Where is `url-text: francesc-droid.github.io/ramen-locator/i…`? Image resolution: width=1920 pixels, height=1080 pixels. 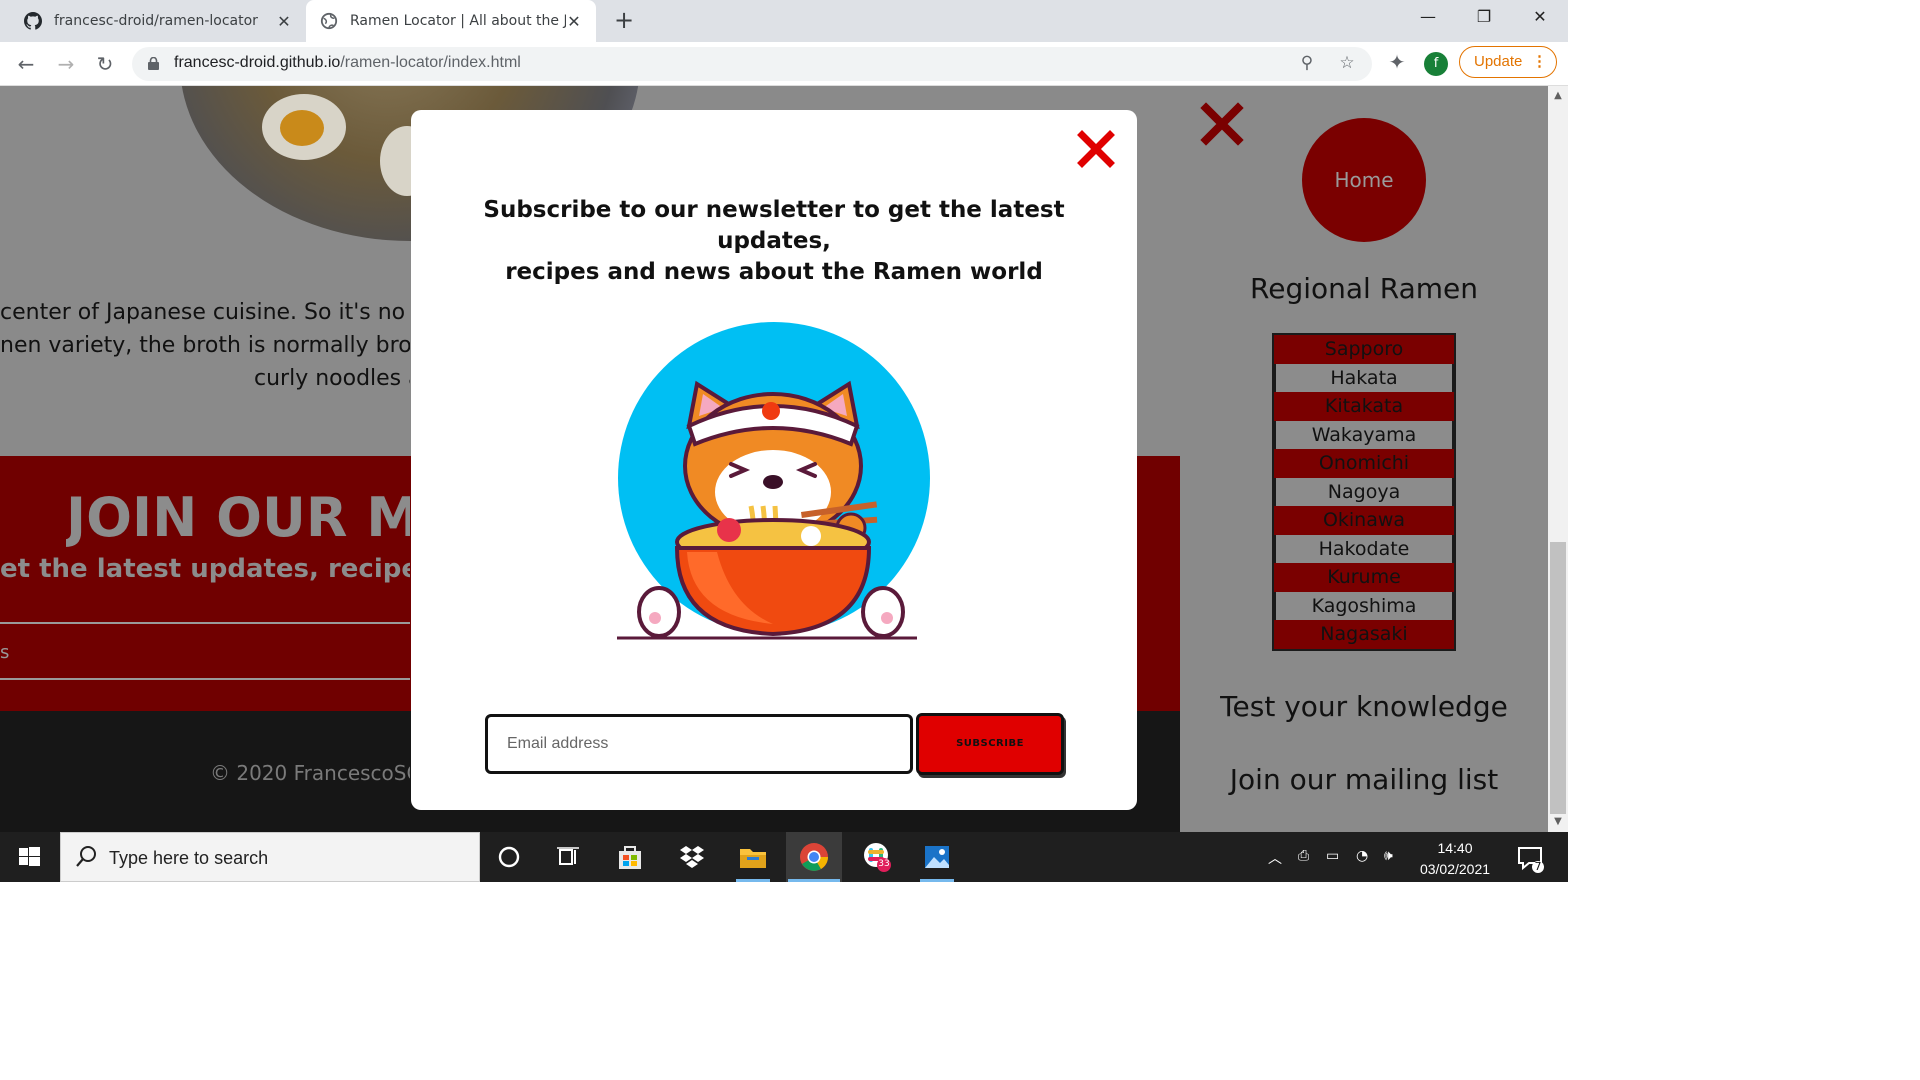
url-text: francesc-droid.github.io/ramen-locator/i… is located at coordinates (347, 63).